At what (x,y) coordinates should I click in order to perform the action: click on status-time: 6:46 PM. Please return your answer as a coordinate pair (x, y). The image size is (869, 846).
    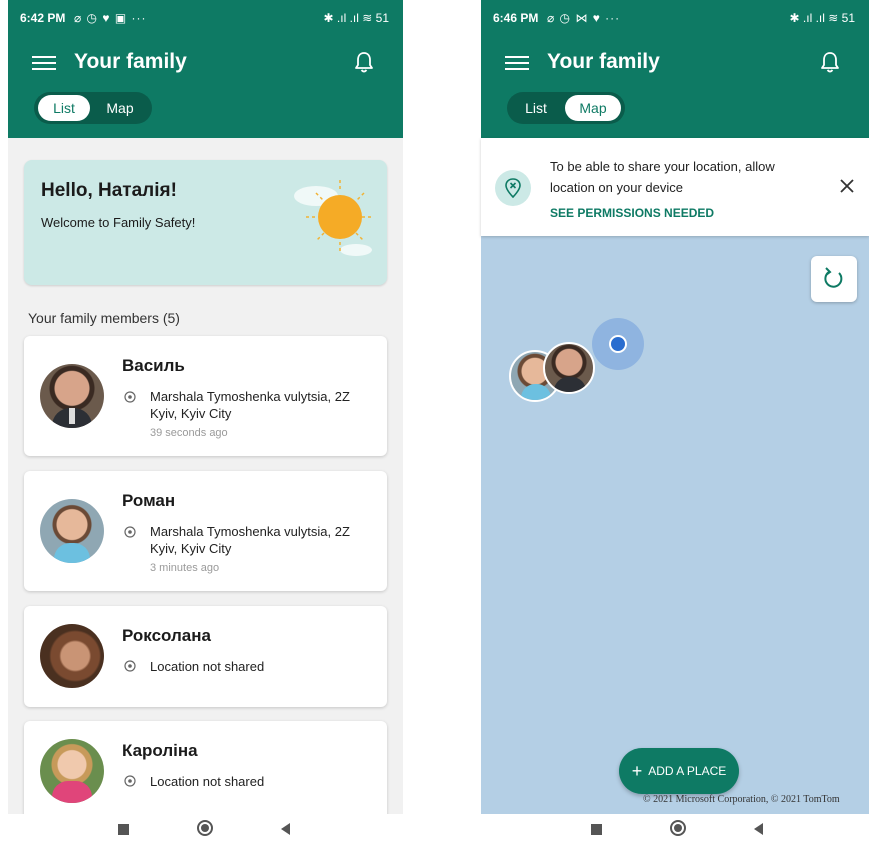
    Looking at the image, I should click on (516, 18).